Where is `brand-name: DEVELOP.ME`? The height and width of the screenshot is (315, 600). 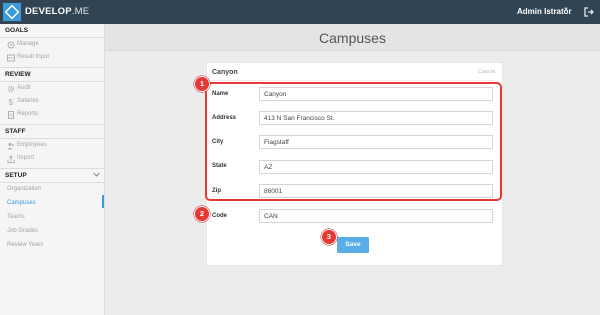 brand-name: DEVELOP.ME is located at coordinates (57, 11).